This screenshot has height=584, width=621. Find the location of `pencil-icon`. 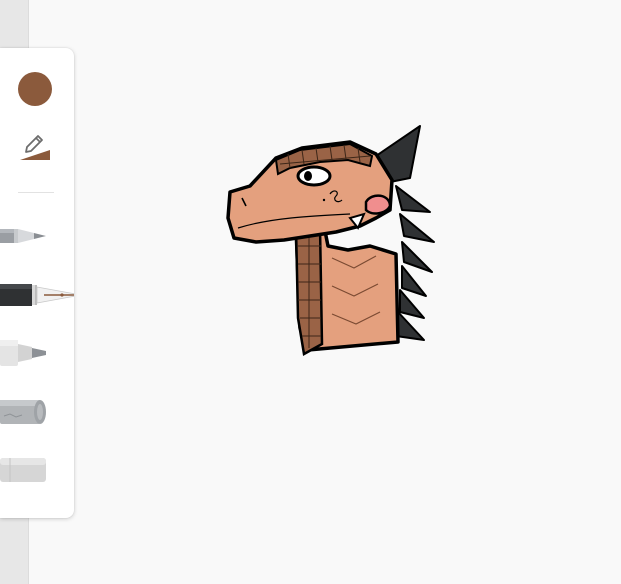

pencil-icon is located at coordinates (23, 236).